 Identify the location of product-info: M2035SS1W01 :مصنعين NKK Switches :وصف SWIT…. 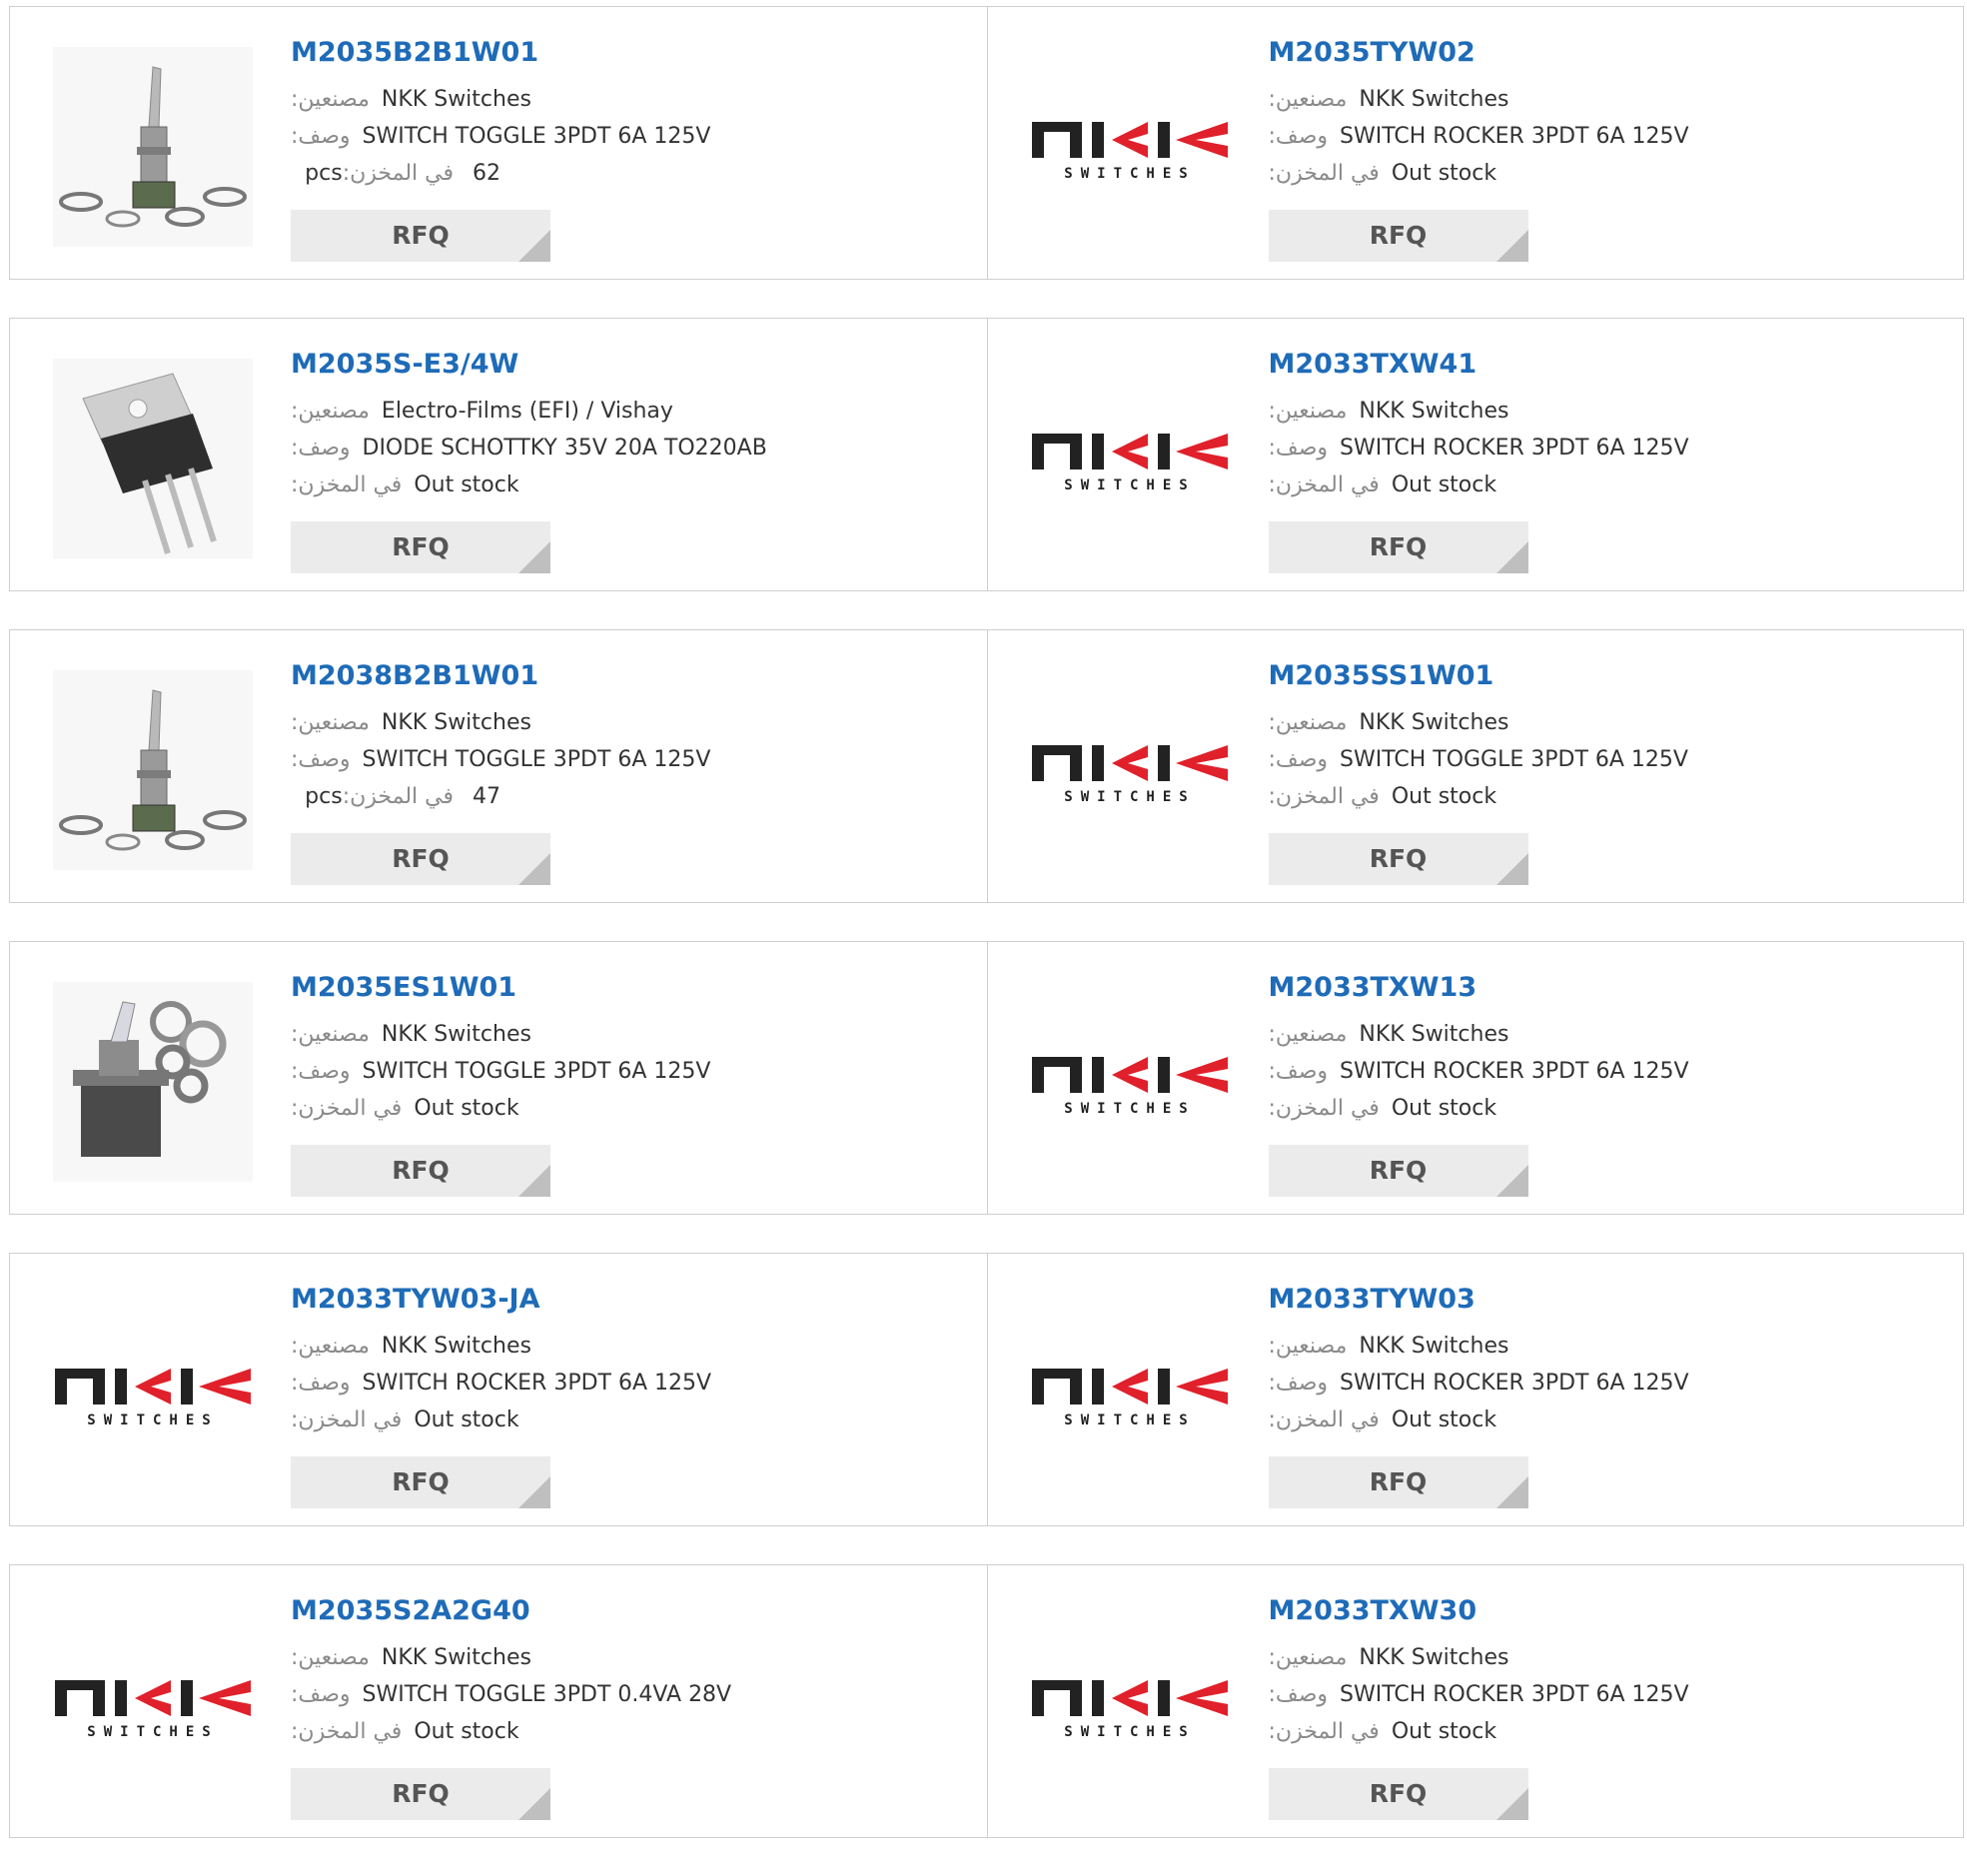
(1588, 773).